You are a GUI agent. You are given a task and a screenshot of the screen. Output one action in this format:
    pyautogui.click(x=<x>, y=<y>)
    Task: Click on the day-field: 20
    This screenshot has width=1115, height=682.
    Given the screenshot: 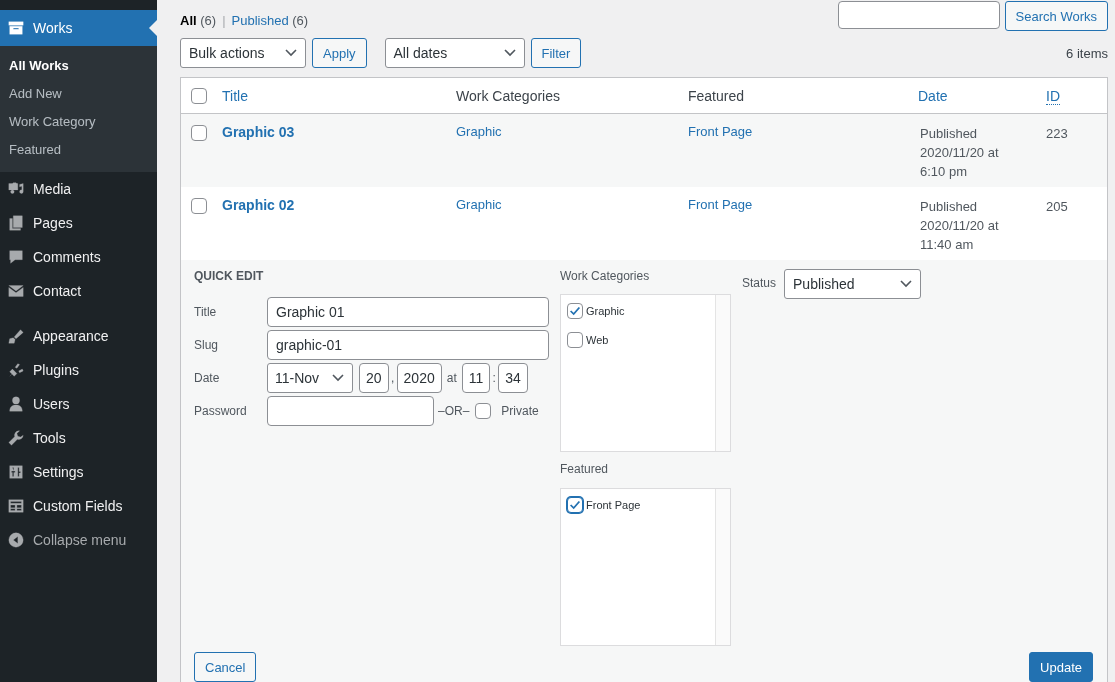 What is the action you would take?
    pyautogui.click(x=374, y=377)
    